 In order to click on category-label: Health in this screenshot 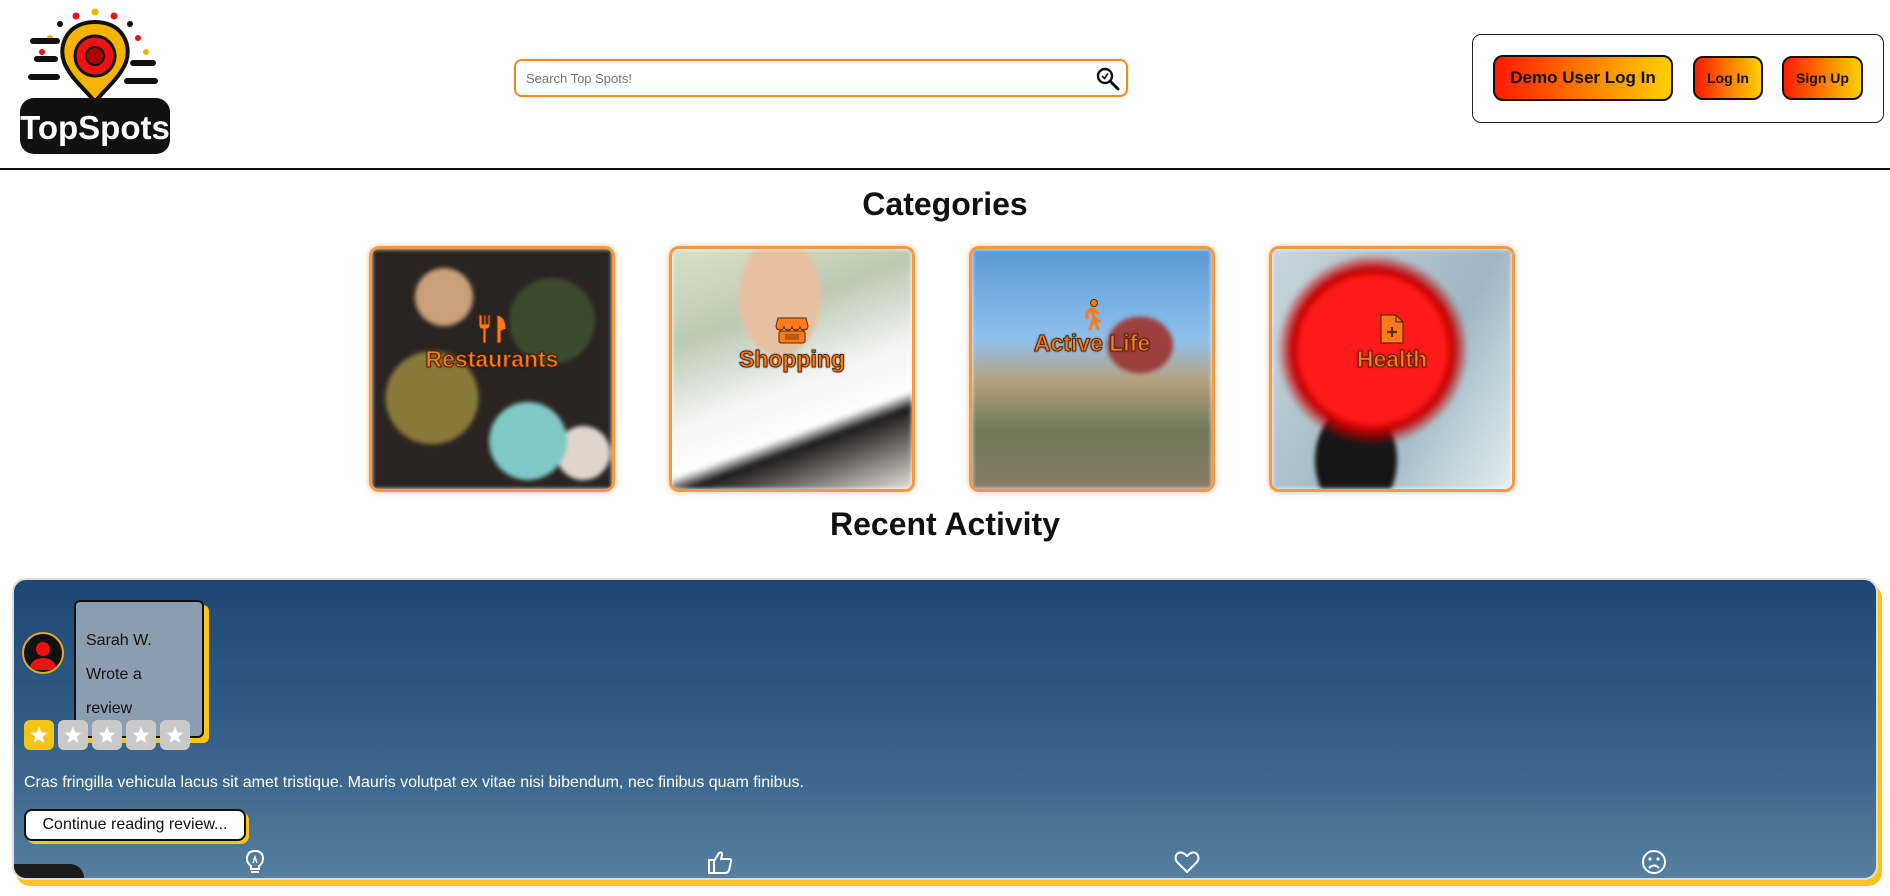, I will do `click(1392, 359)`.